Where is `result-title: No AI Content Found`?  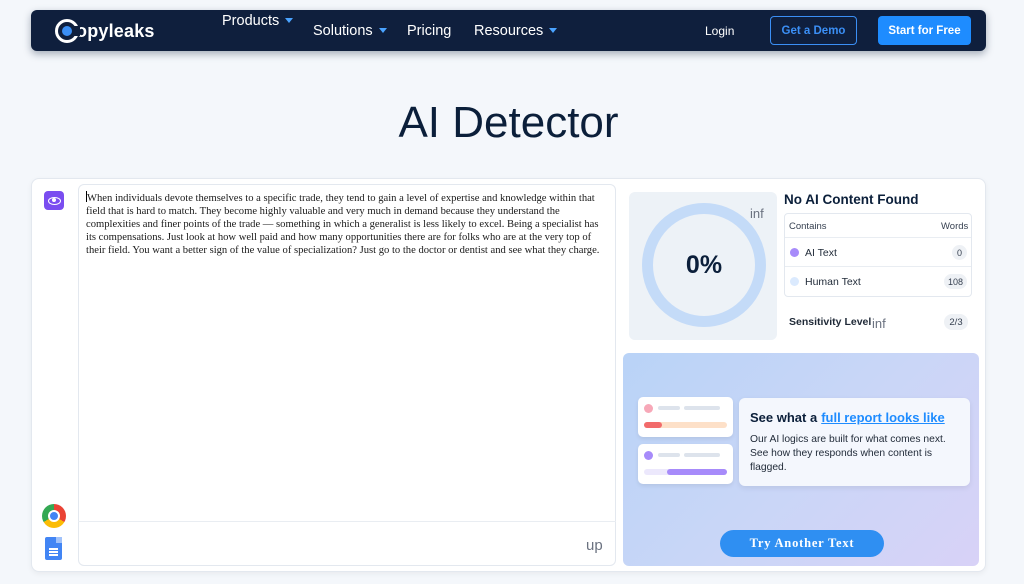
result-title: No AI Content Found is located at coordinates (851, 199).